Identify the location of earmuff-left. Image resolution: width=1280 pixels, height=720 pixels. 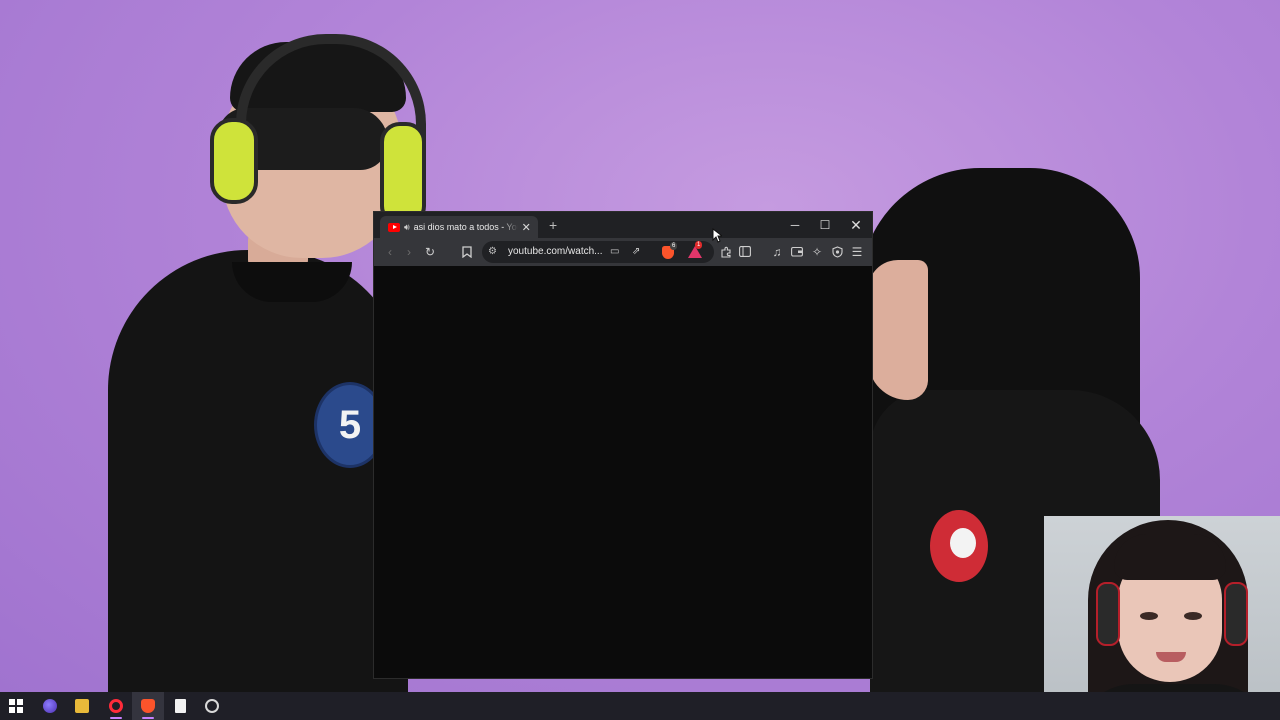
(234, 161).